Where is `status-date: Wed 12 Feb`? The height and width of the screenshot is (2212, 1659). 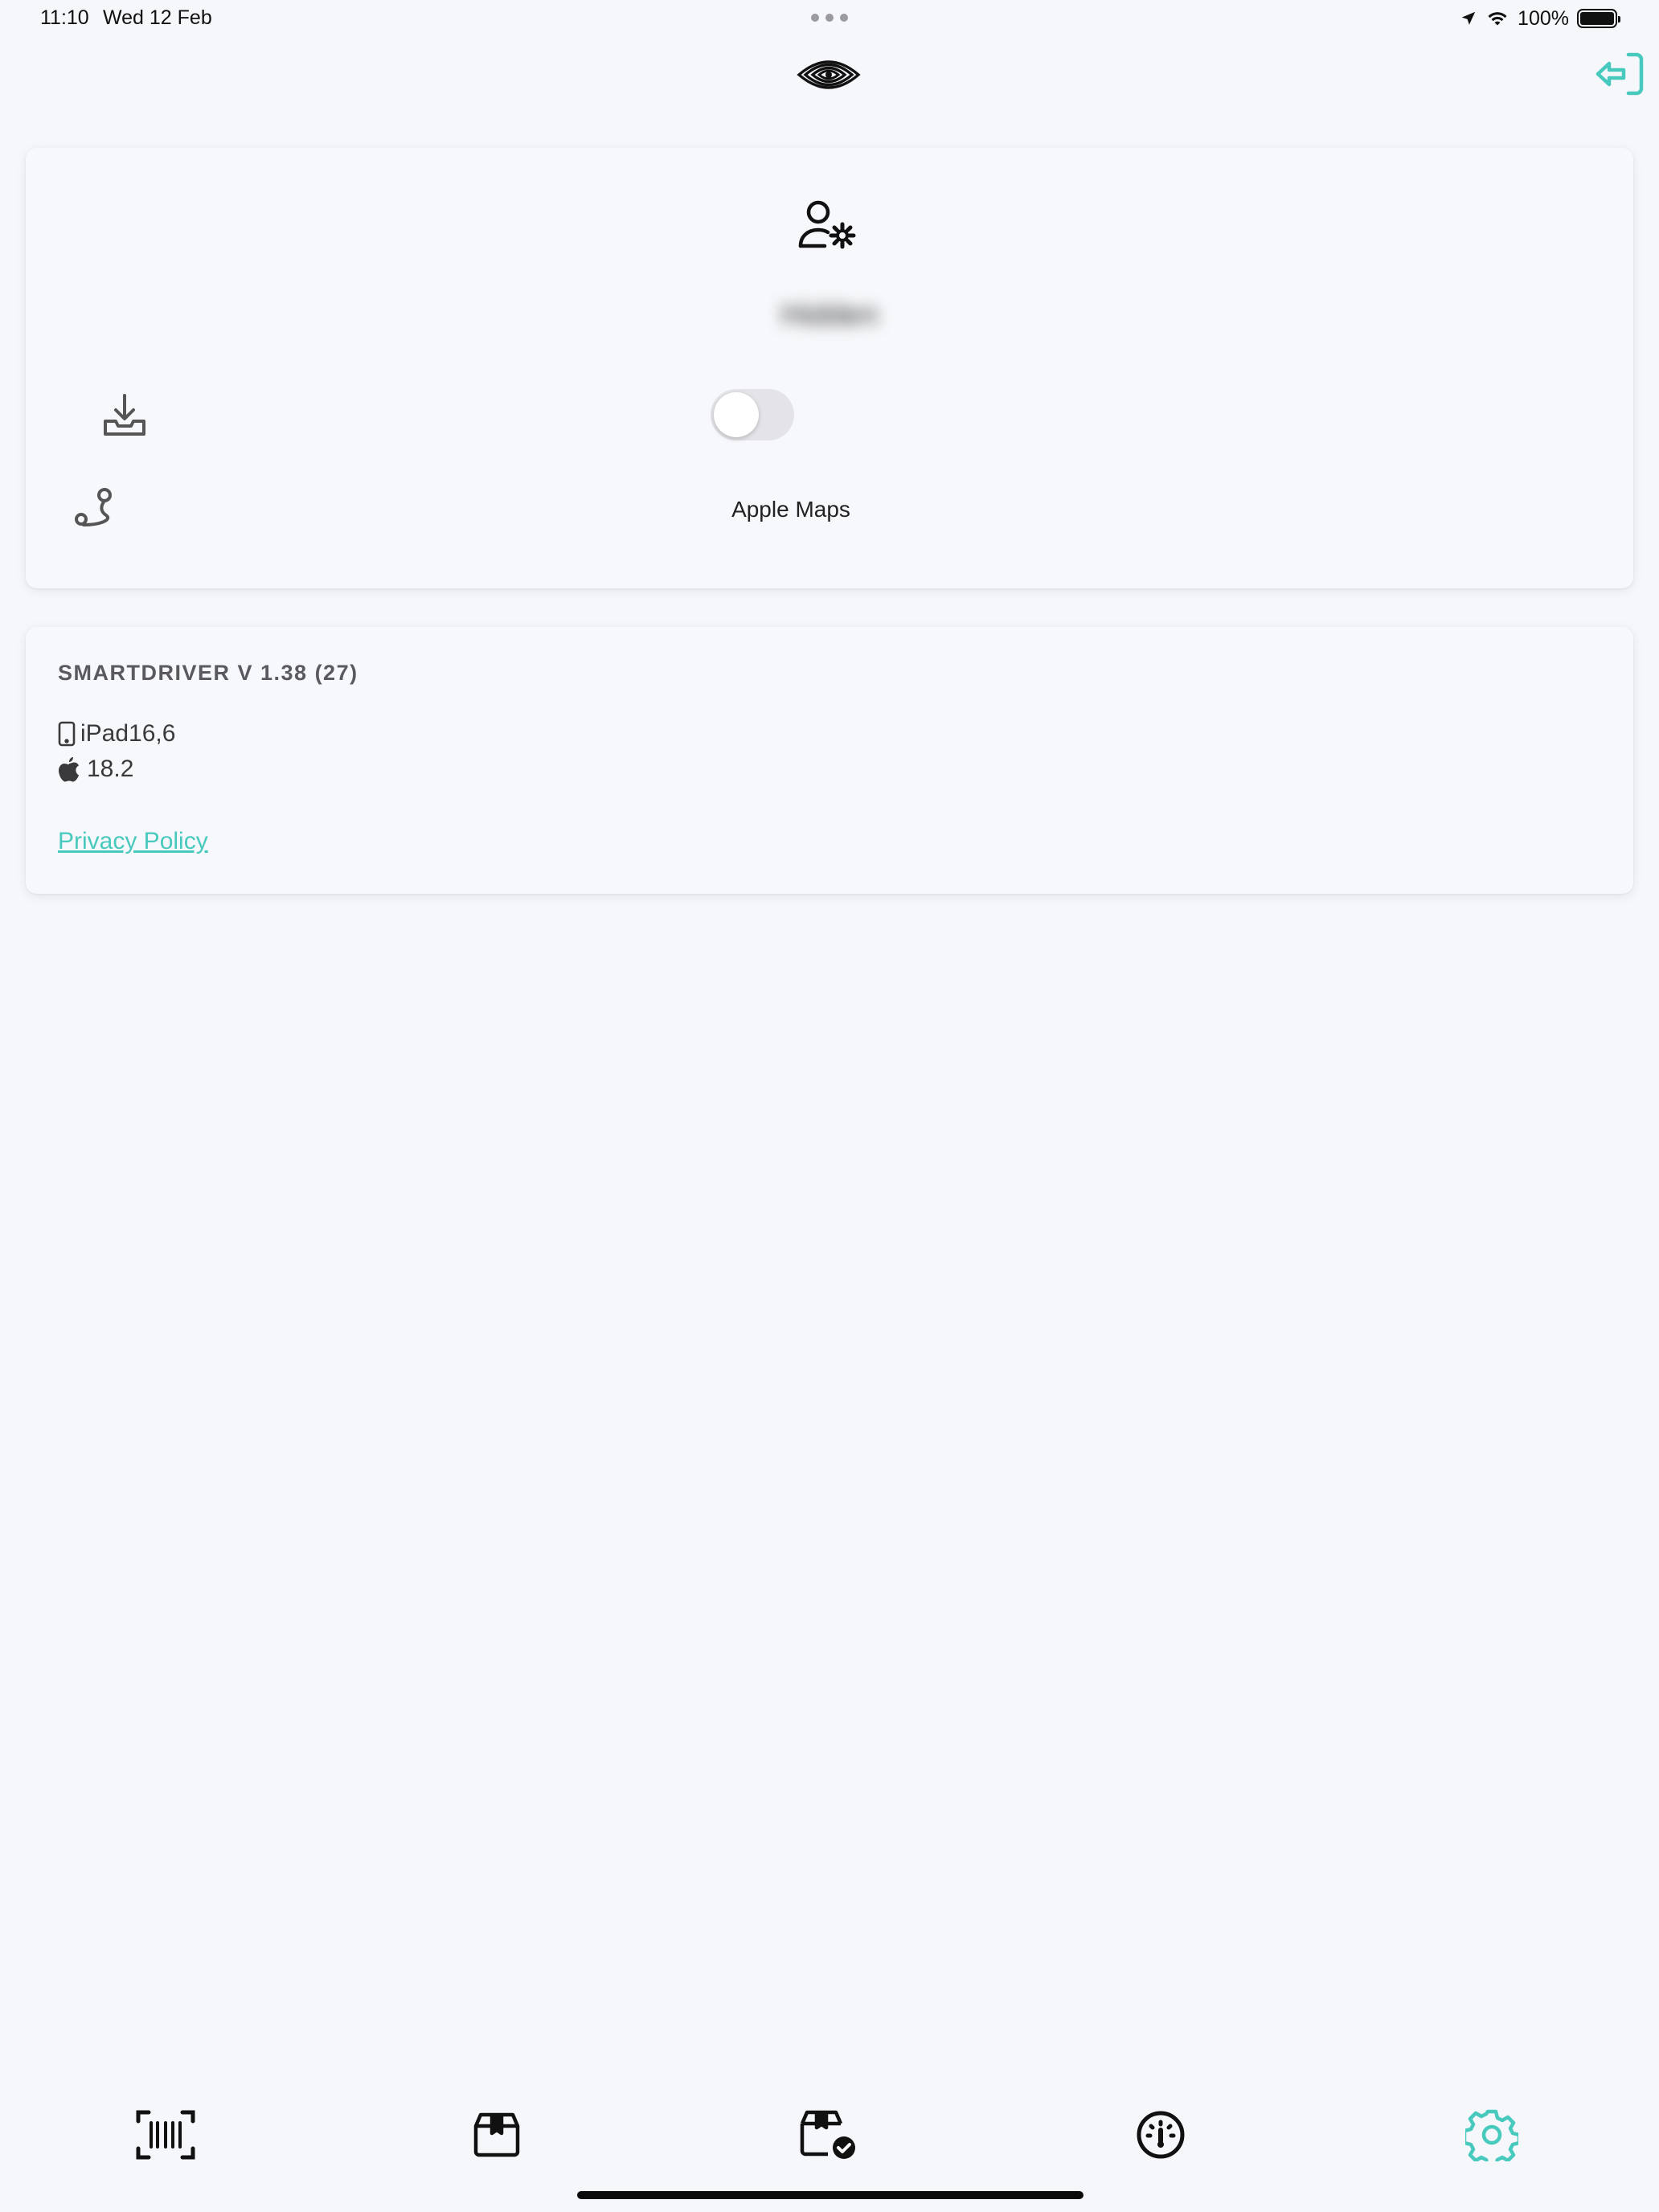 status-date: Wed 12 Feb is located at coordinates (157, 17).